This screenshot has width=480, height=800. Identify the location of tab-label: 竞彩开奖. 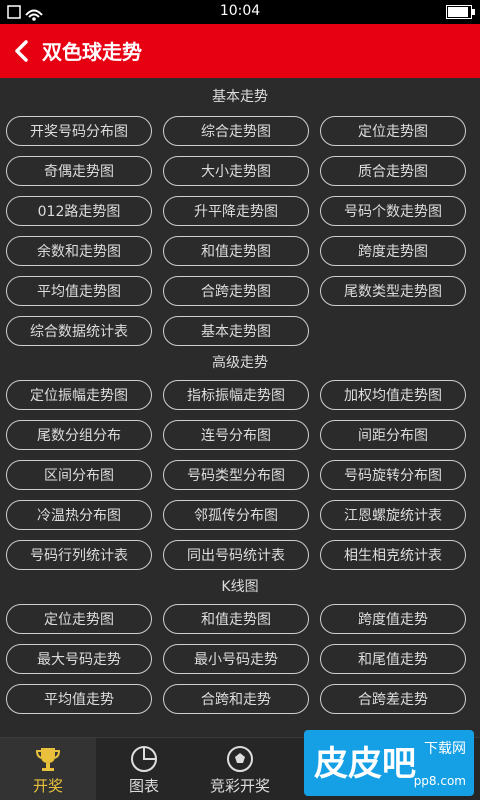
(239, 786).